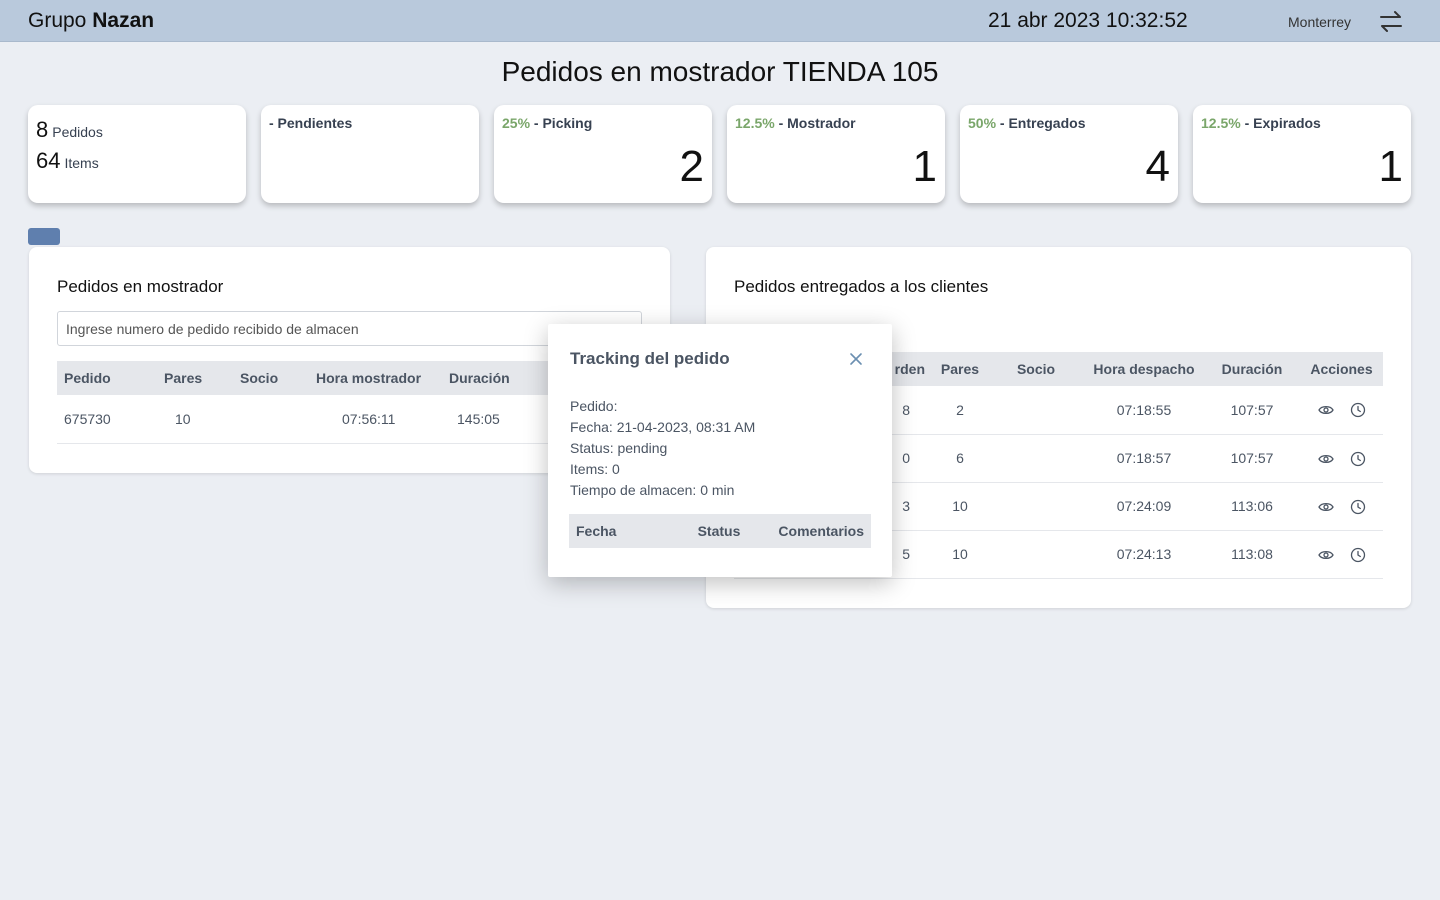  I want to click on card-label: - Picking, so click(561, 123).